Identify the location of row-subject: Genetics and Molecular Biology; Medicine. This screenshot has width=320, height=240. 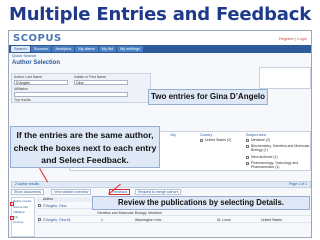
(130, 213).